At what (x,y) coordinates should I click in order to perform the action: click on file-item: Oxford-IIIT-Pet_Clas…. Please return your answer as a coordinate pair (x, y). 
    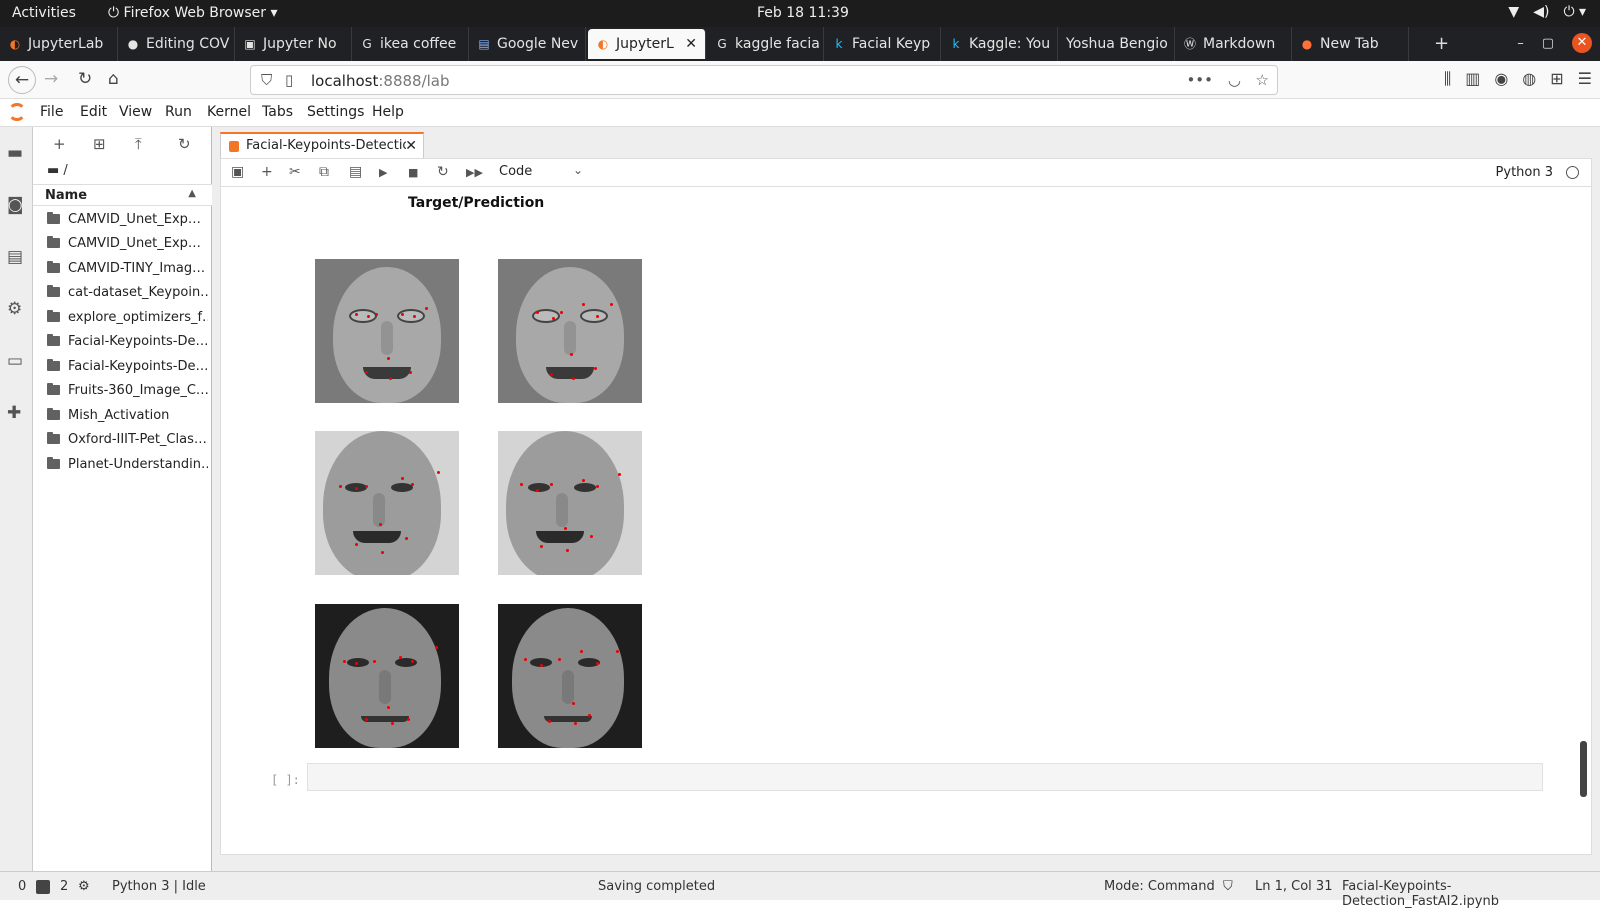
    Looking at the image, I should click on (122, 440).